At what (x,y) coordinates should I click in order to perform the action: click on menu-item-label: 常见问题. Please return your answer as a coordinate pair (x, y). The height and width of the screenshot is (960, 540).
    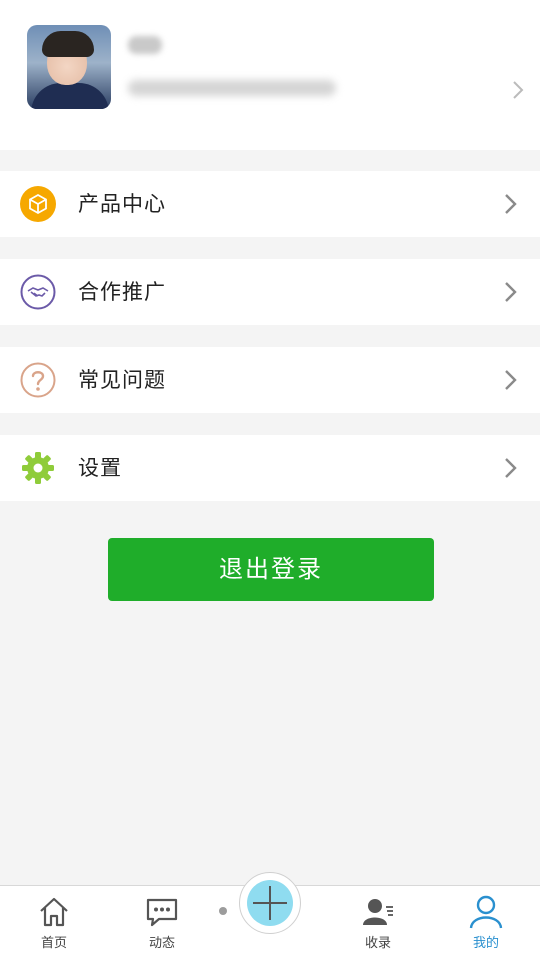
    Looking at the image, I should click on (122, 380).